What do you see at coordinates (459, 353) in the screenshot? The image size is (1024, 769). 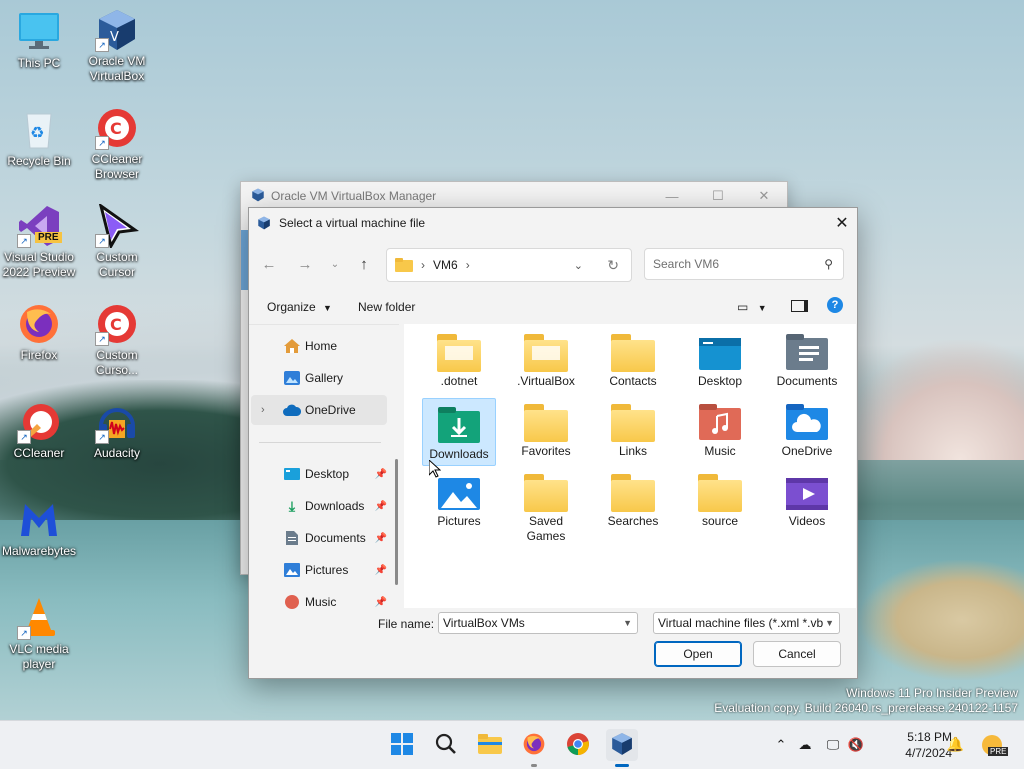 I see `folder-with-files-icon` at bounding box center [459, 353].